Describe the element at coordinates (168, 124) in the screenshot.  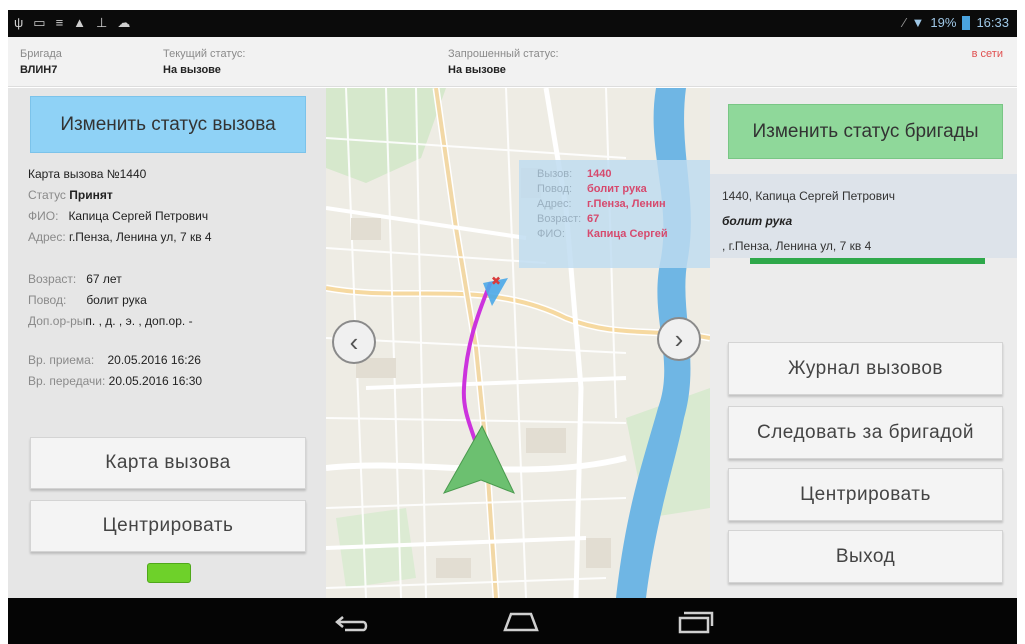
I see `change-call-status-button: Изменить статус вызова` at that location.